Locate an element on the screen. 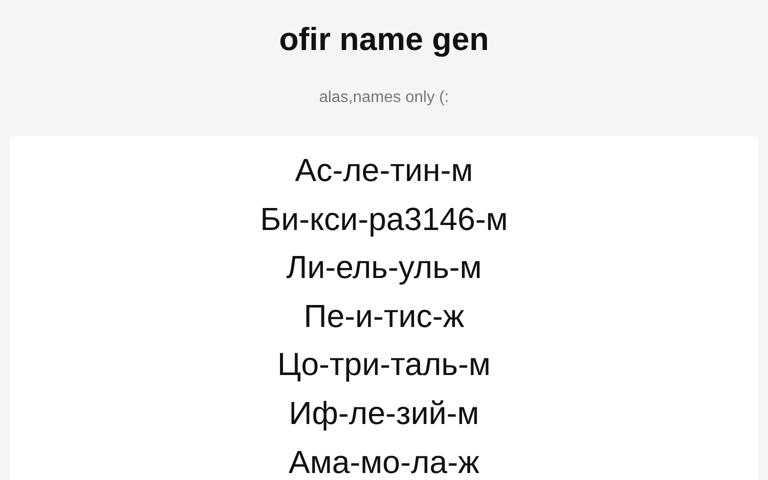 The width and height of the screenshot is (768, 480). generated-name: Иф-ле-зий-м is located at coordinates (384, 413).